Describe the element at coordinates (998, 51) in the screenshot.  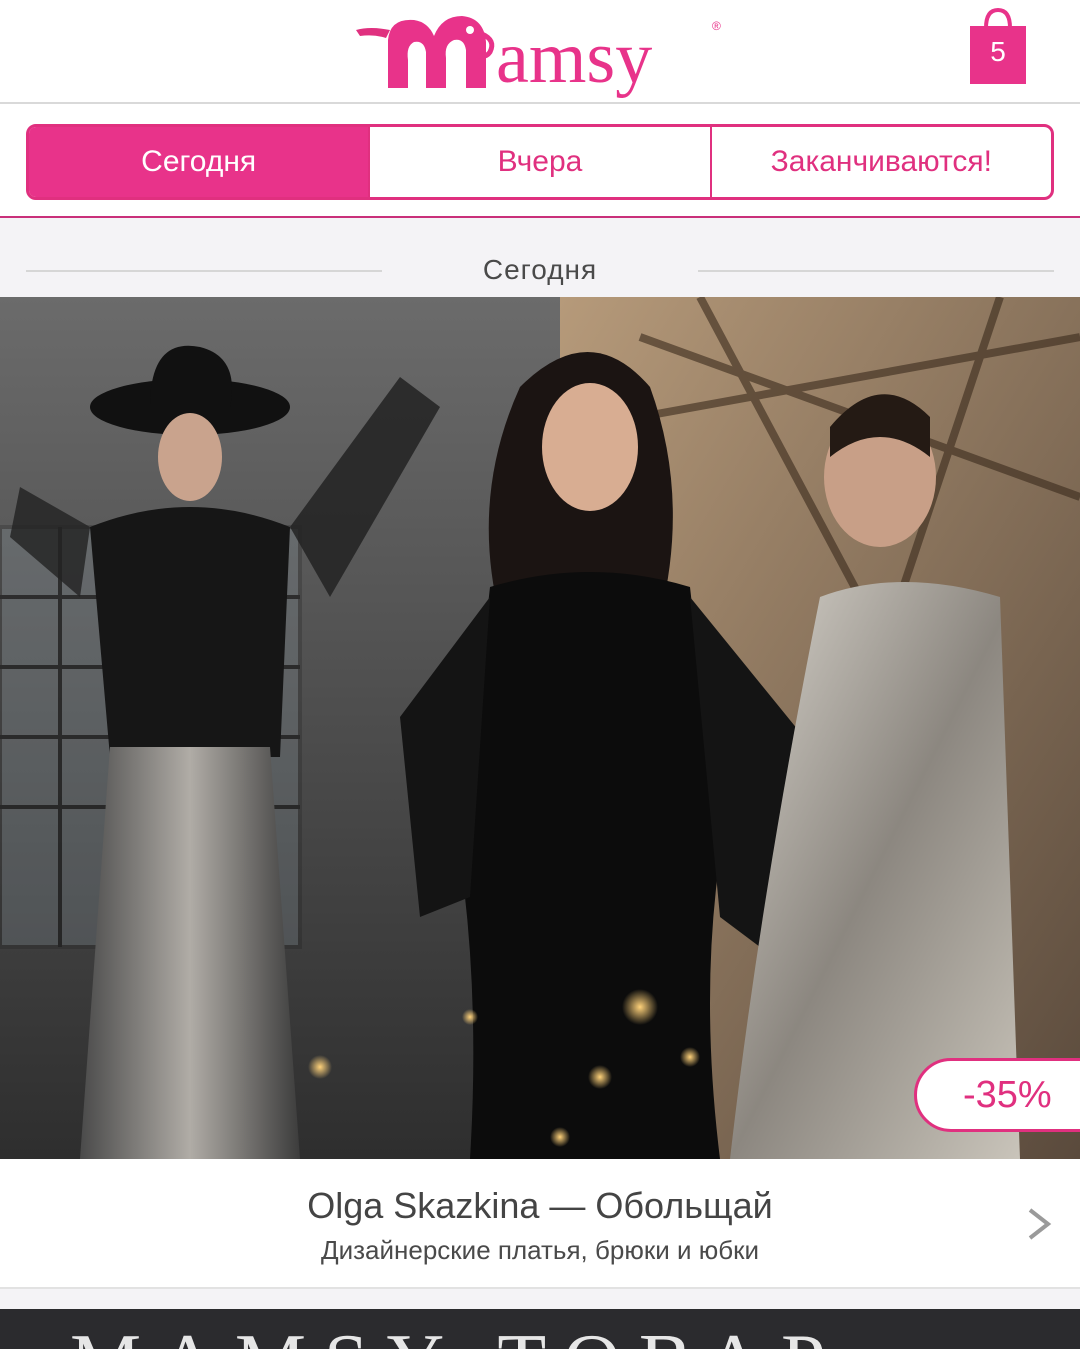
I see `cart-count-badge: 5` at that location.